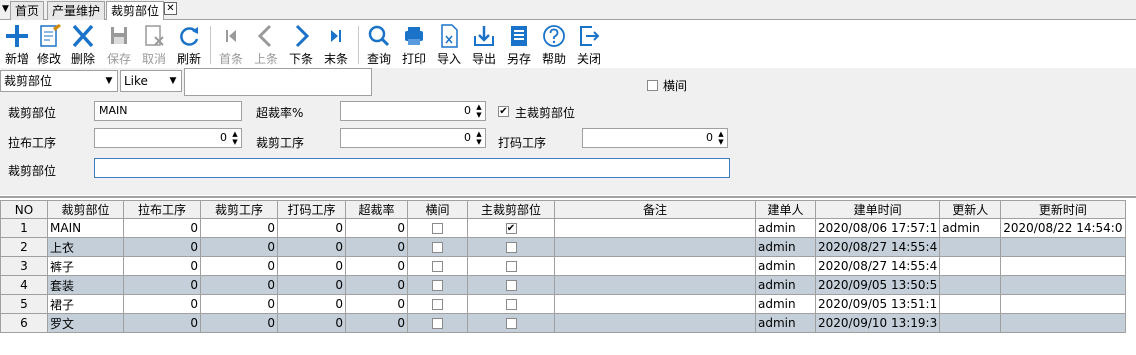  What do you see at coordinates (24, 266) in the screenshot?
I see `row-number-cell: 3` at bounding box center [24, 266].